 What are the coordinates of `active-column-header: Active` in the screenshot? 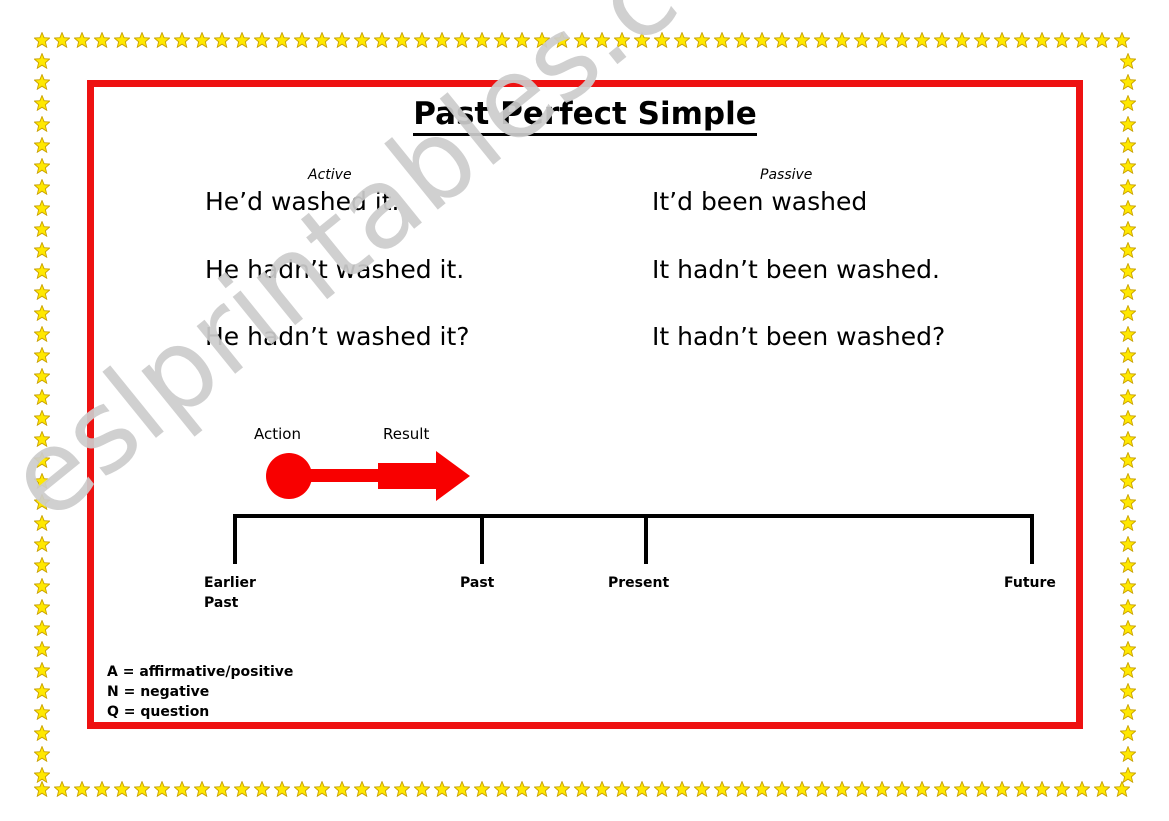 It's located at (330, 175).